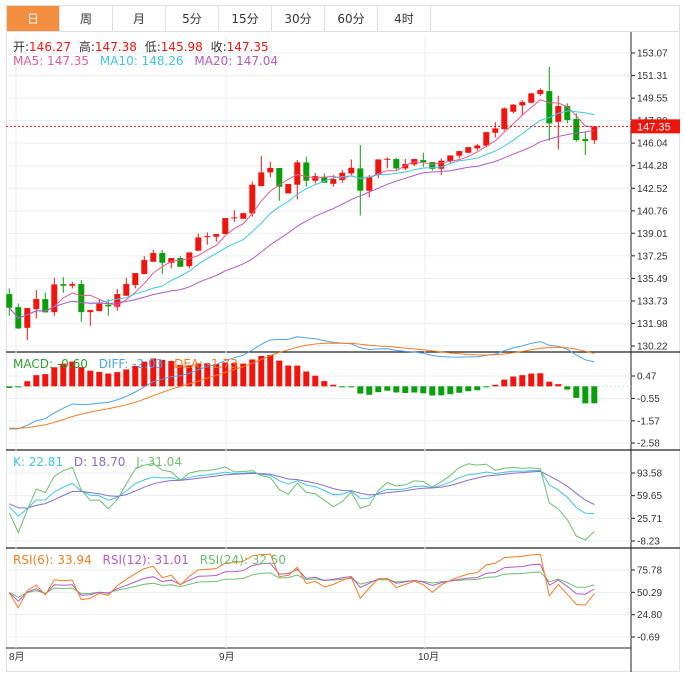 The image size is (684, 676). I want to click on ma20-value: MA20: 147.04, so click(236, 61).